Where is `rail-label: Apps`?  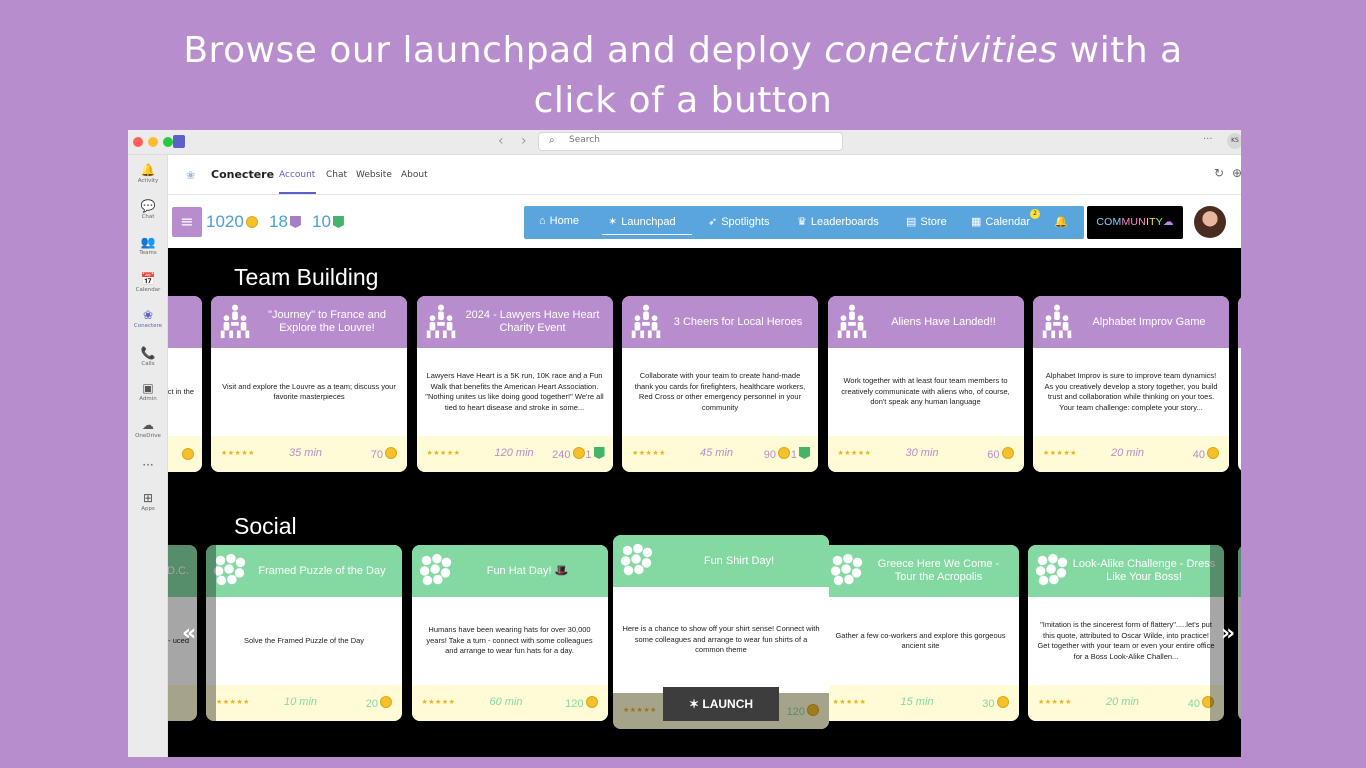
rail-label: Apps is located at coordinates (148, 509).